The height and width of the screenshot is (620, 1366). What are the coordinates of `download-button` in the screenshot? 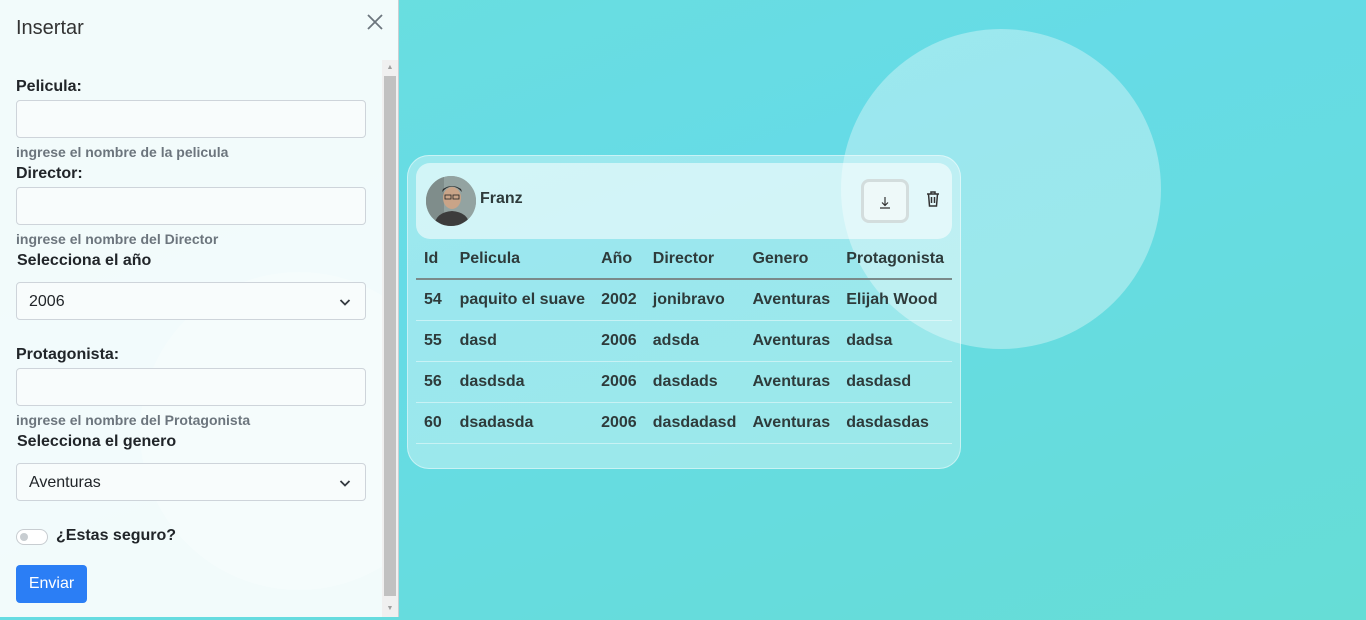 It's located at (885, 201).